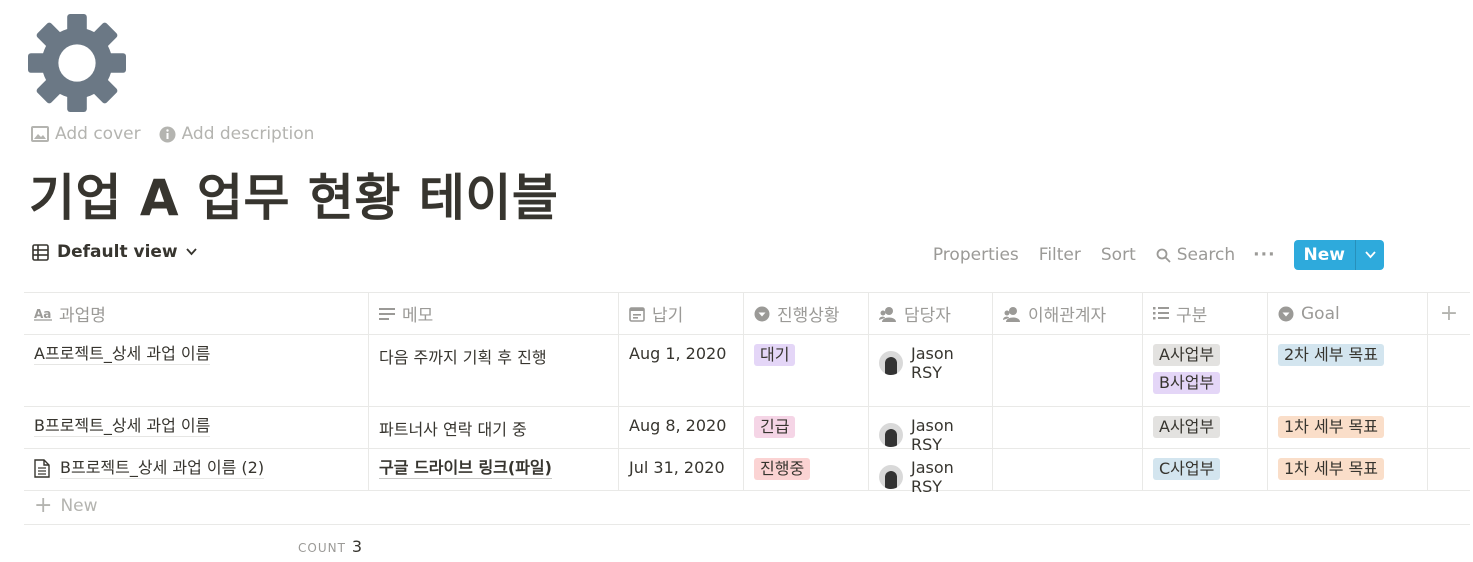 The width and height of the screenshot is (1473, 562). Describe the element at coordinates (678, 353) in the screenshot. I see `row-due-date: Aug 1, 2020` at that location.